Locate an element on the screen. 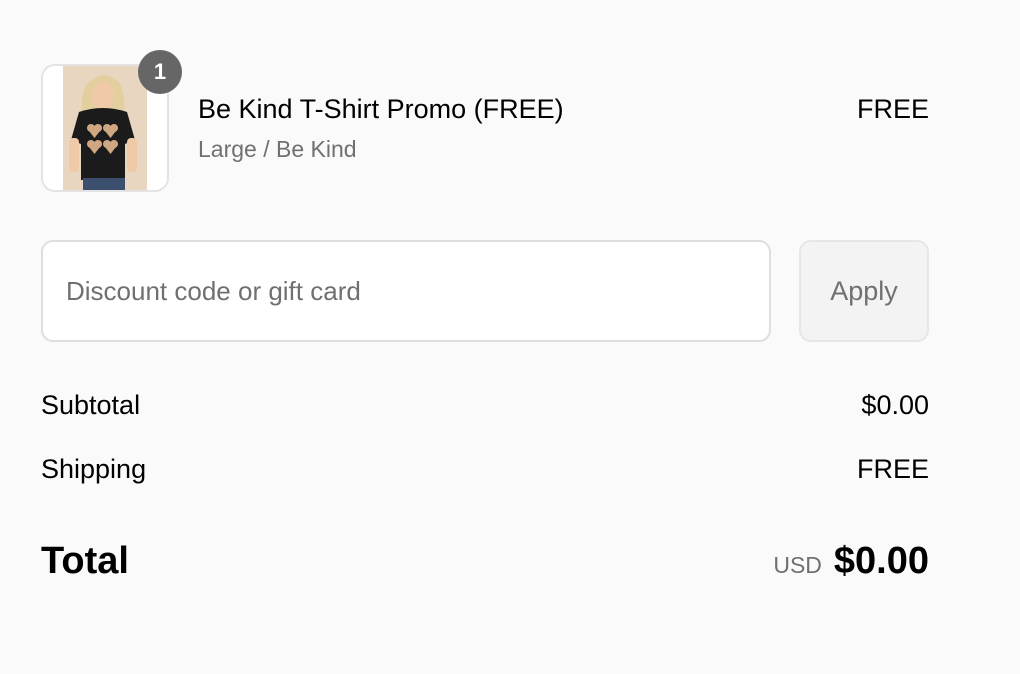 The height and width of the screenshot is (674, 1020). quantity-badge: 1 is located at coordinates (160, 72).